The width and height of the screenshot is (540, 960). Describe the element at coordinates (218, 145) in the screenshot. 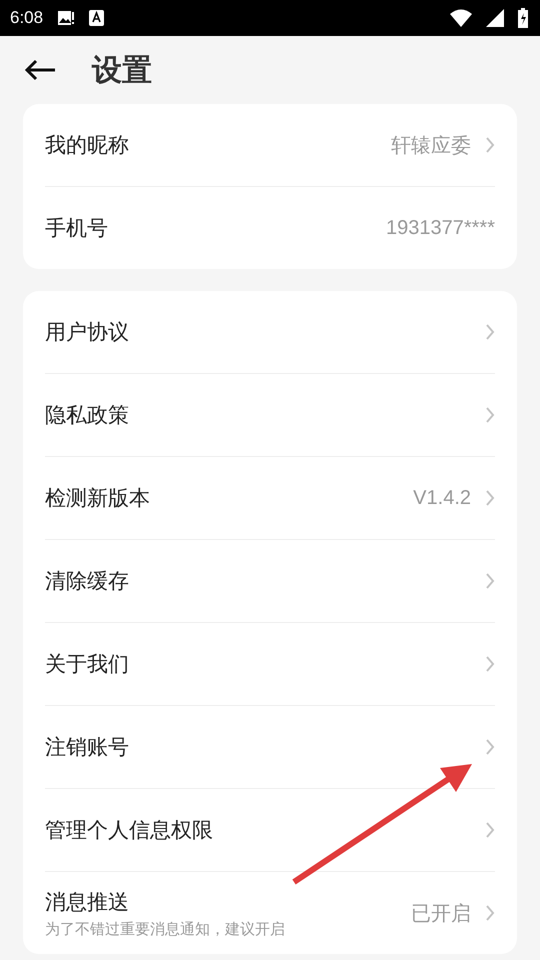

I see `setting-label: 我的昵称` at that location.